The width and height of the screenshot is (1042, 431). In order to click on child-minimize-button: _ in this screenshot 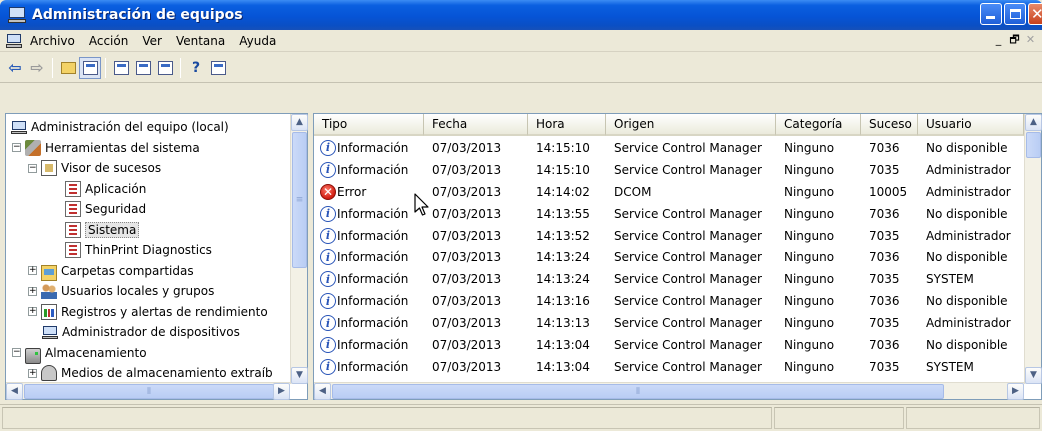, I will do `click(998, 40)`.